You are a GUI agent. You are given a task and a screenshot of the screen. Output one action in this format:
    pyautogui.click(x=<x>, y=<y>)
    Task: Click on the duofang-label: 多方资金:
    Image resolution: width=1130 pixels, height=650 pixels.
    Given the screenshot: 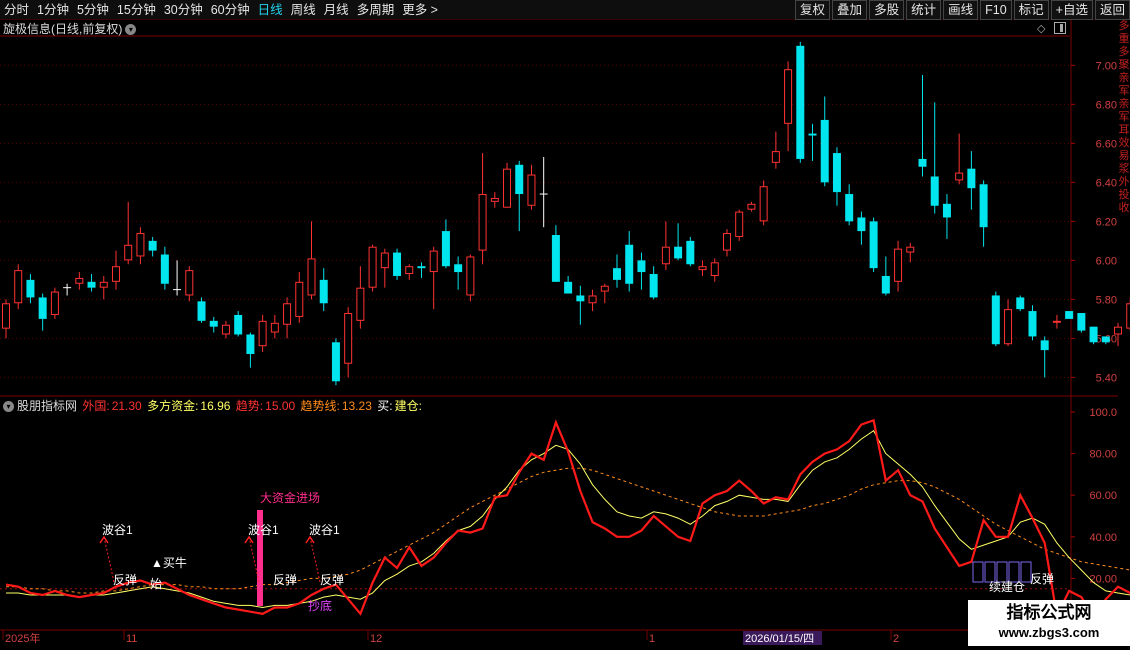 What is the action you would take?
    pyautogui.click(x=173, y=406)
    